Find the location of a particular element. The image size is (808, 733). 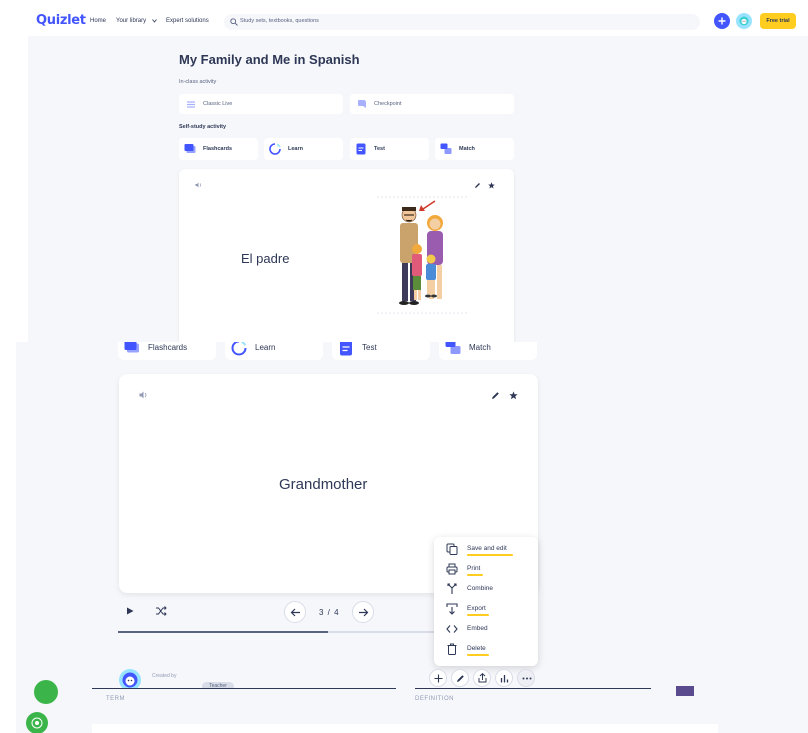

more-options-button is located at coordinates (526, 678).